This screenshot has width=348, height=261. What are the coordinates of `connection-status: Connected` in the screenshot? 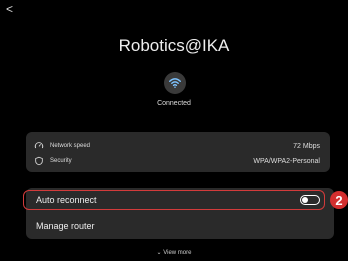 It's located at (174, 103).